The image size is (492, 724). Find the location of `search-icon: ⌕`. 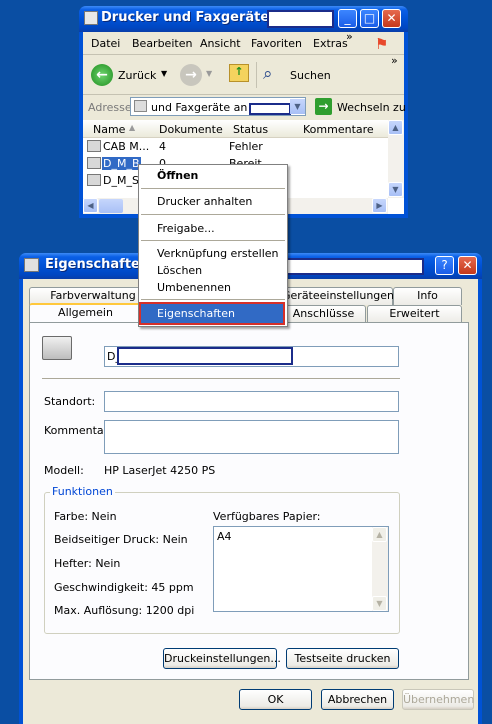

search-icon: ⌕ is located at coordinates (268, 74).